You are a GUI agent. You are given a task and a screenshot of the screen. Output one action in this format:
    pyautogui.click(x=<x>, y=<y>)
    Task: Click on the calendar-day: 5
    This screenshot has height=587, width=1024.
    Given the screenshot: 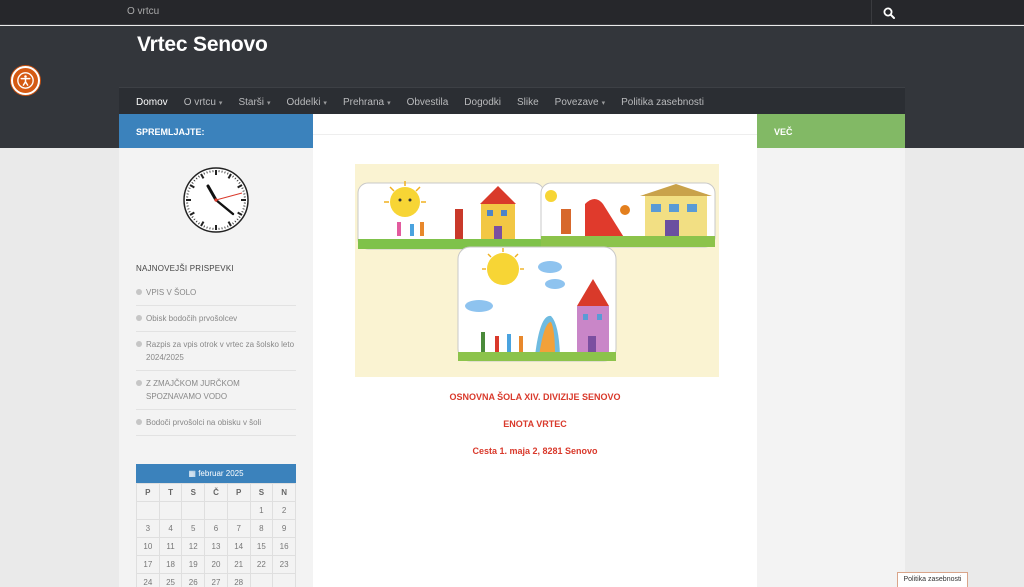 What is the action you would take?
    pyautogui.click(x=193, y=528)
    